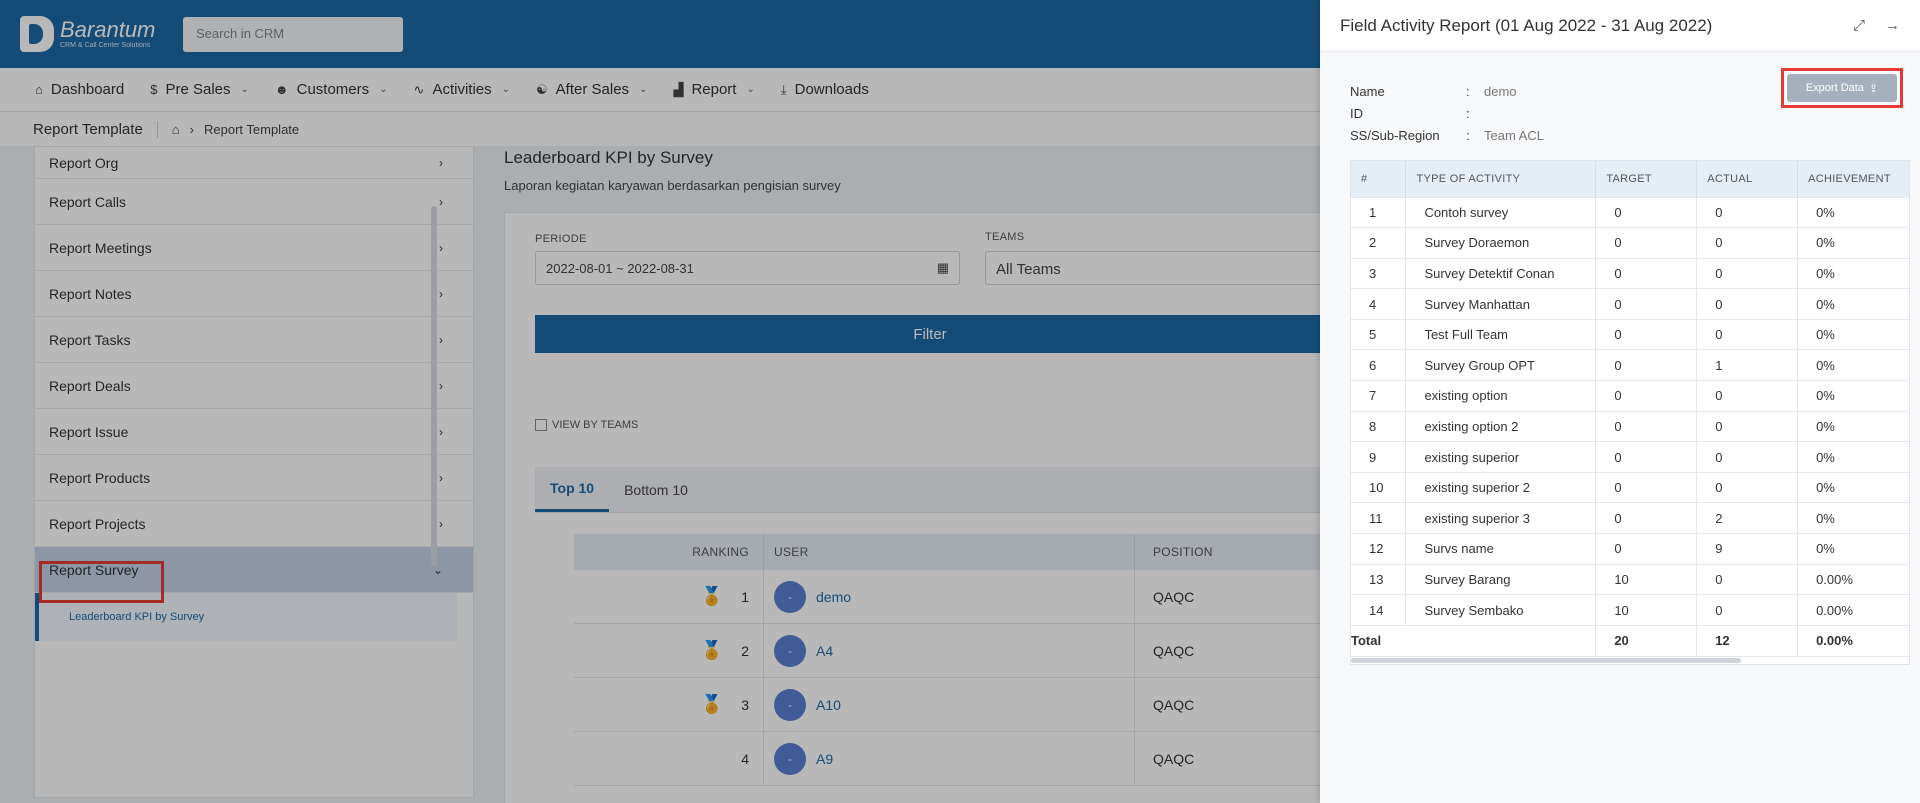 Image resolution: width=1920 pixels, height=803 pixels. What do you see at coordinates (1501, 518) in the screenshot?
I see `table-cell: existing superior 3` at bounding box center [1501, 518].